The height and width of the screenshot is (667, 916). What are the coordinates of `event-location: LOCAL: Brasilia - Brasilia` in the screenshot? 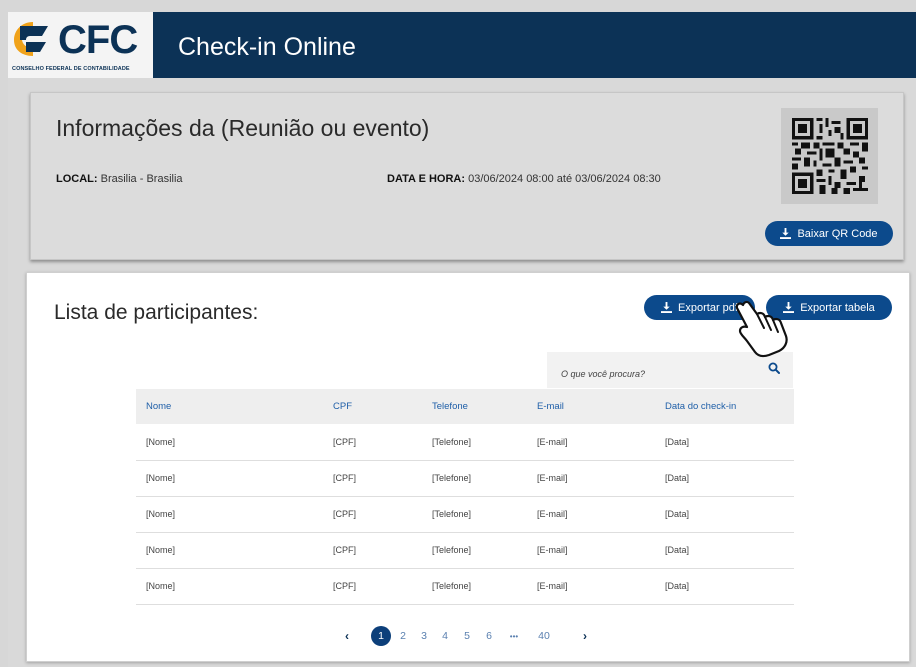 It's located at (119, 179).